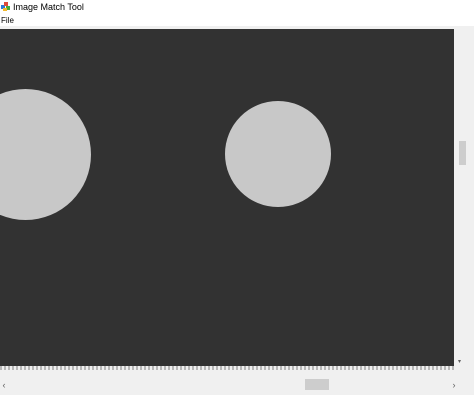  Describe the element at coordinates (45, 154) in the screenshot. I see `circle-shape-left` at that location.